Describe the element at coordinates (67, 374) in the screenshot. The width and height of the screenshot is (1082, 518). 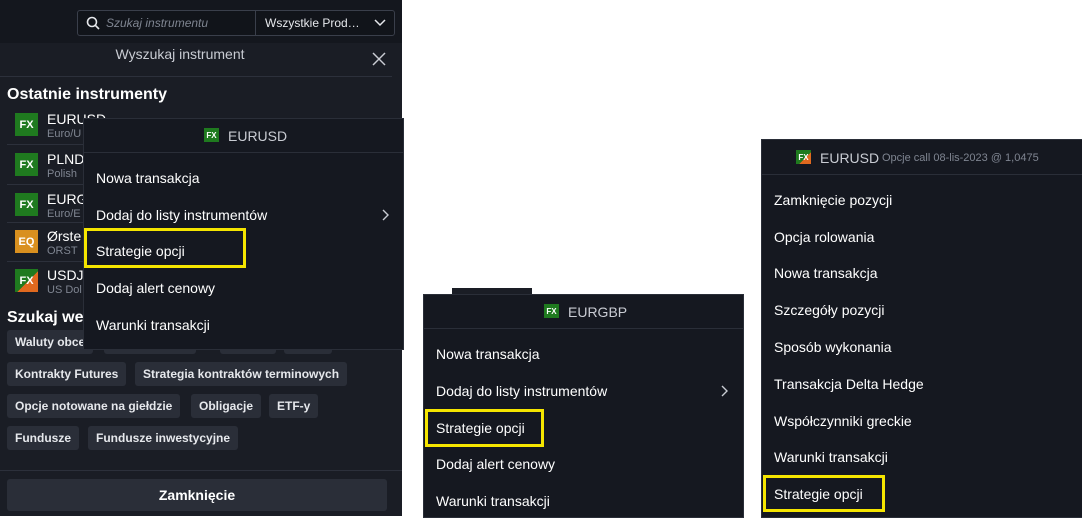
I see `category-chip: Kontrakty Futures` at that location.